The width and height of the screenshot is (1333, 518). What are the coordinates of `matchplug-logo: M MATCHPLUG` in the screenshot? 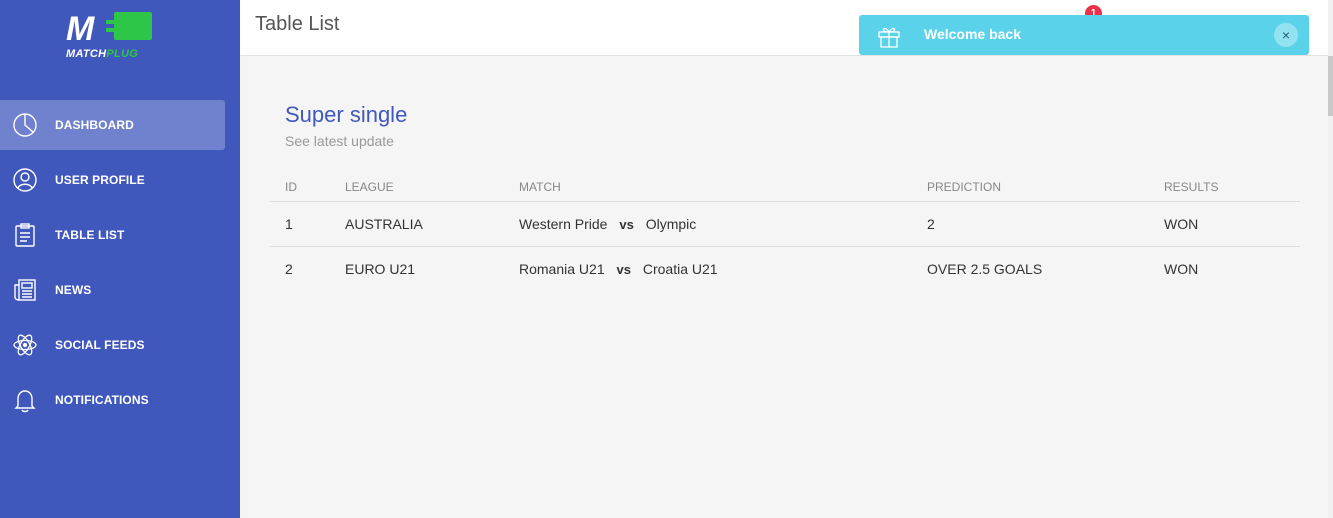 It's located at (111, 36).